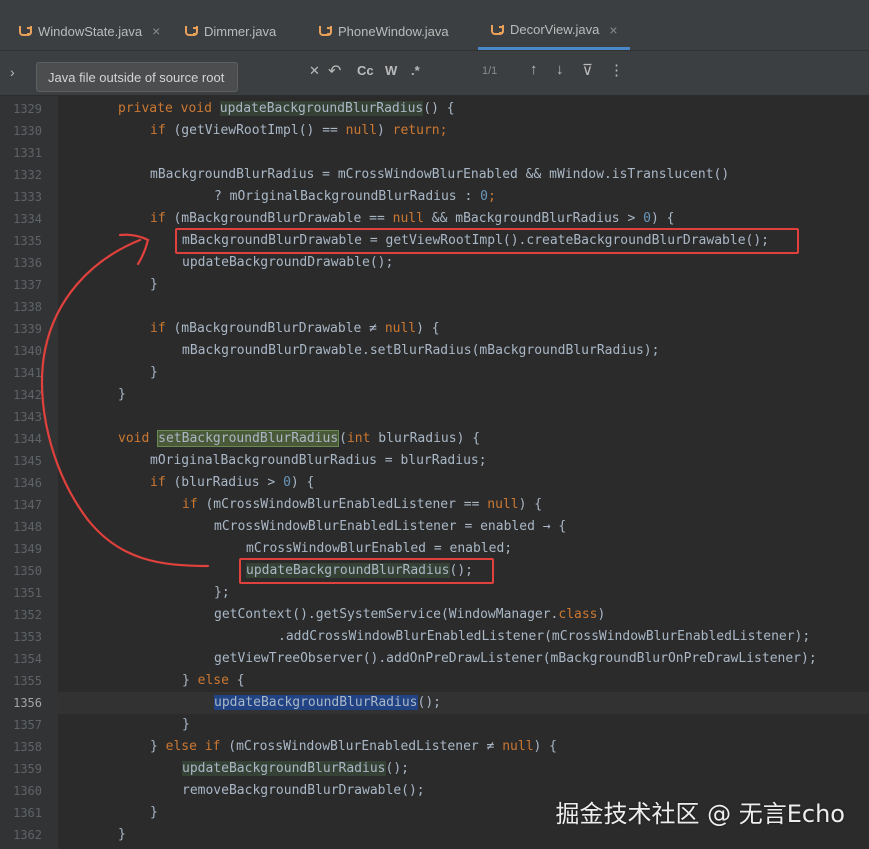  What do you see at coordinates (20, 72) in the screenshot?
I see `chevron-right-icon: ›` at bounding box center [20, 72].